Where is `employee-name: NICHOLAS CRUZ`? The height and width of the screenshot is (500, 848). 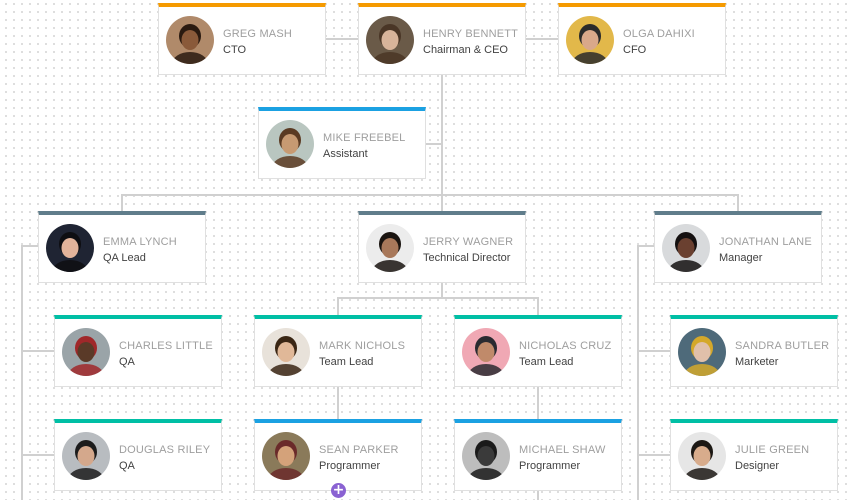
employee-name: NICHOLAS CRUZ is located at coordinates (565, 346).